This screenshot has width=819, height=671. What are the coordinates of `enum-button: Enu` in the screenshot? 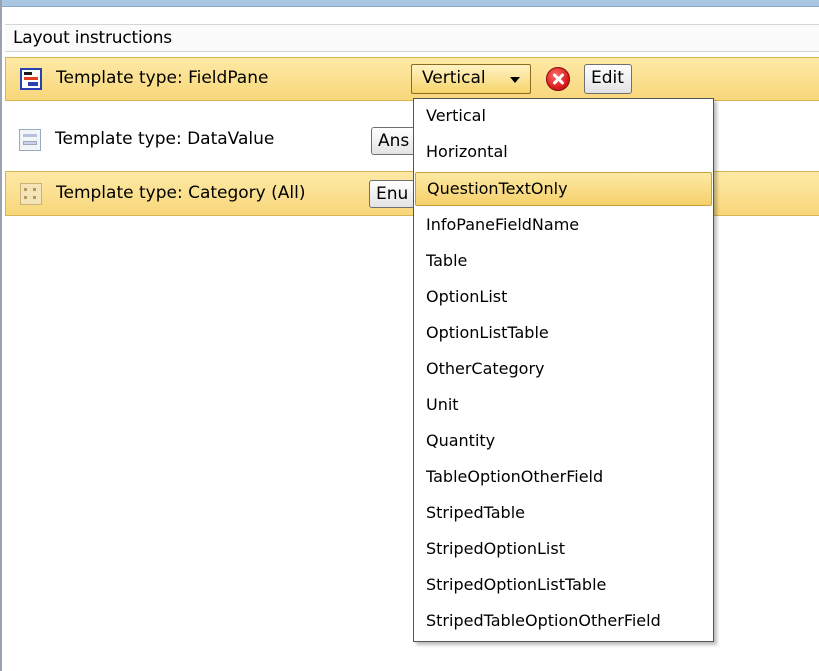 It's located at (392, 194).